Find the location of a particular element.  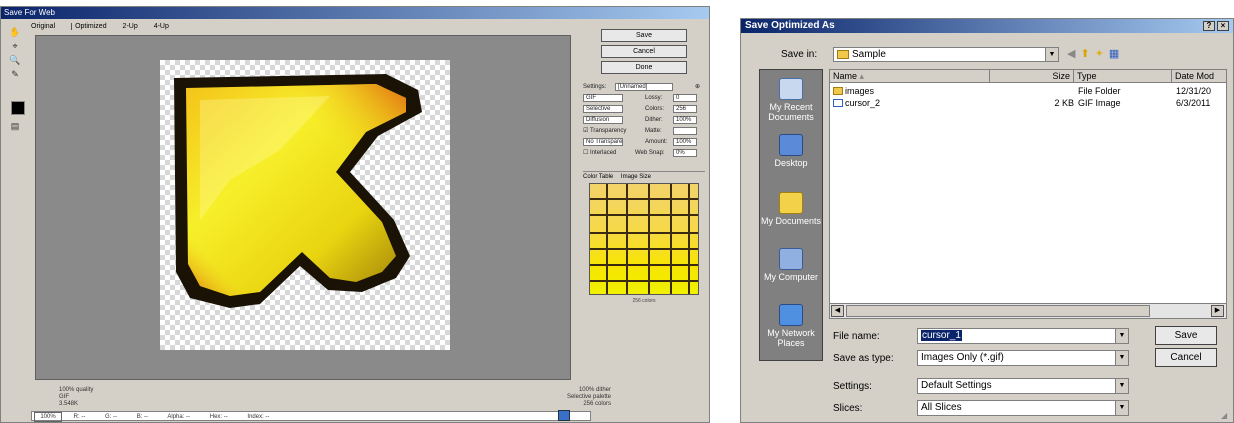

dither-algorithm-select: Diffusion is located at coordinates (603, 120).